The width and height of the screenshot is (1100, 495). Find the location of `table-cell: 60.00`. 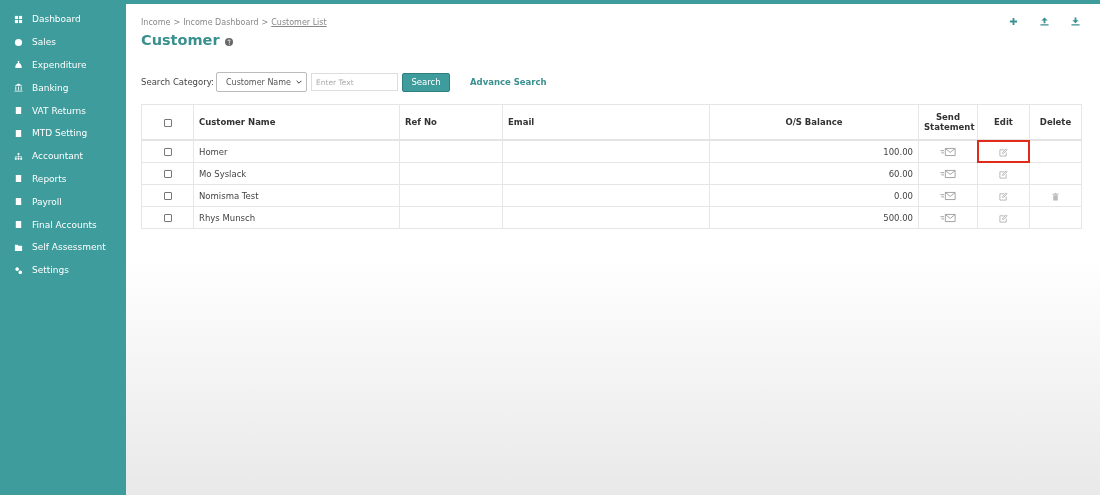

table-cell: 60.00 is located at coordinates (900, 173).